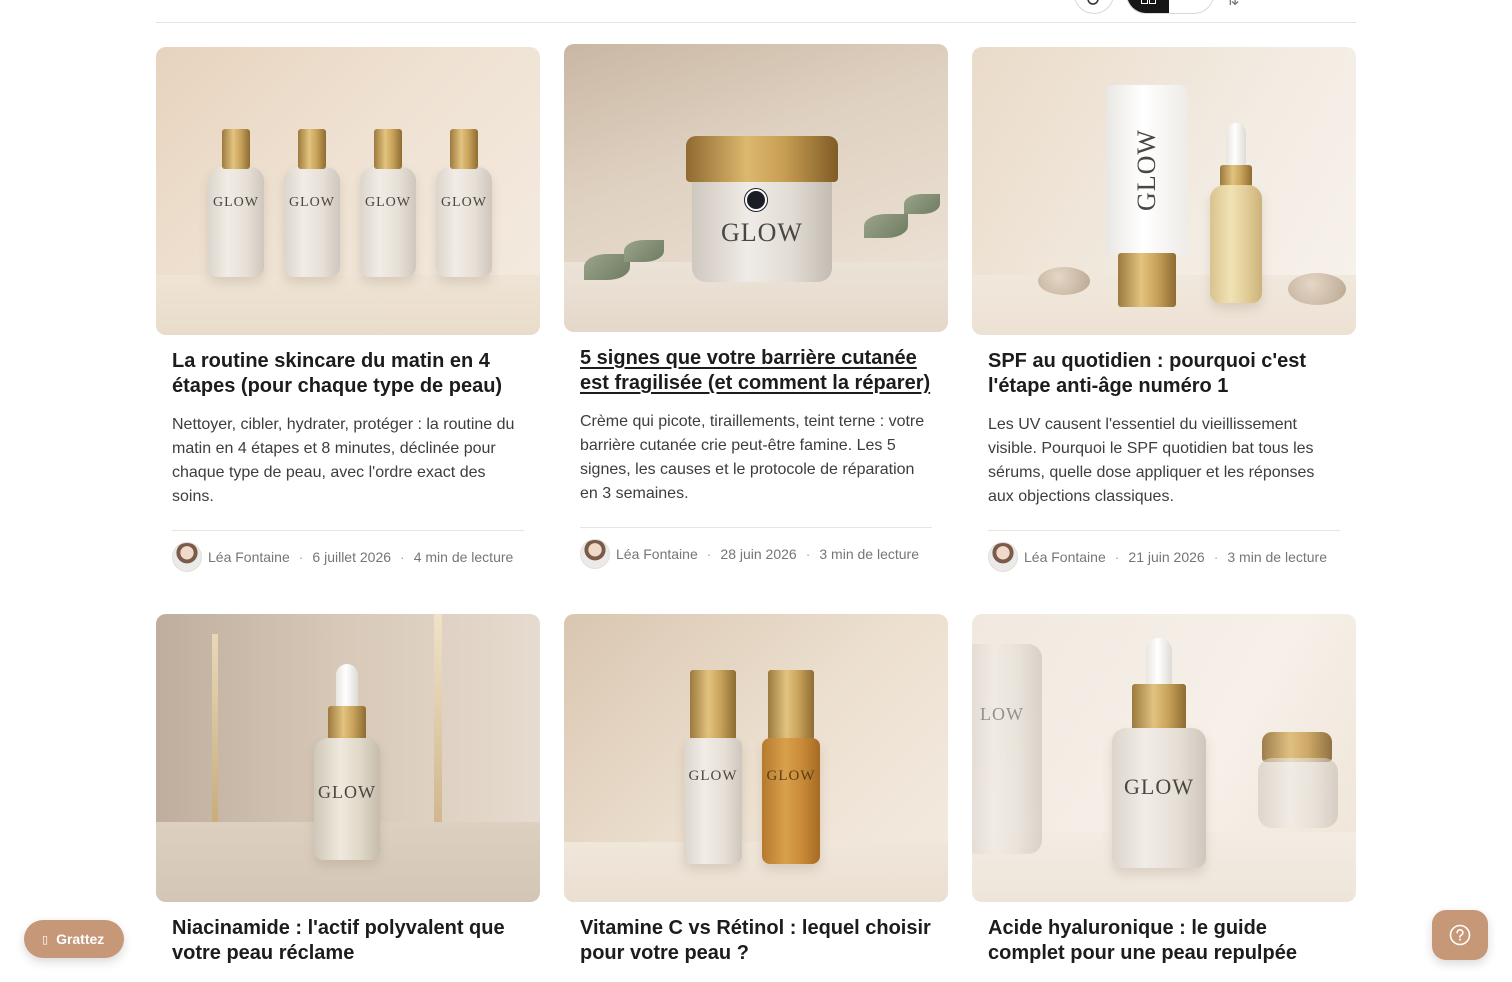 The height and width of the screenshot is (982, 1512). What do you see at coordinates (463, 557) in the screenshot?
I see `read-time: 4 min de lecture` at bounding box center [463, 557].